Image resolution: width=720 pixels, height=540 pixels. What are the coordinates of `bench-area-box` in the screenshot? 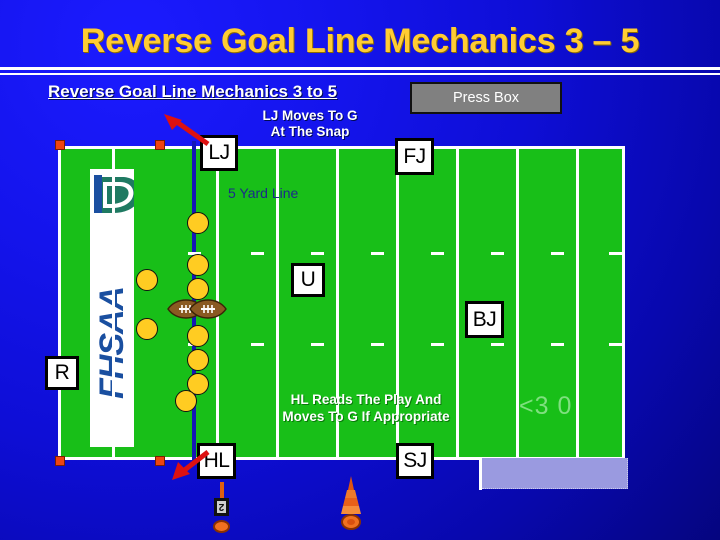 It's located at (555, 473).